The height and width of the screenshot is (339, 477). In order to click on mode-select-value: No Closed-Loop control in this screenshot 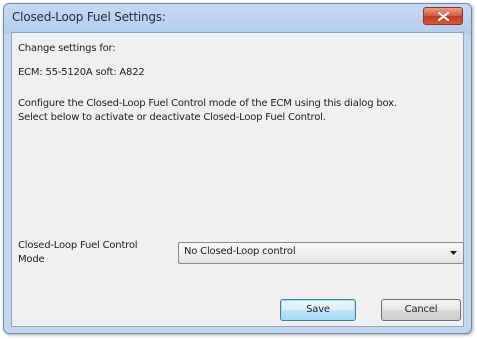, I will do `click(240, 251)`.